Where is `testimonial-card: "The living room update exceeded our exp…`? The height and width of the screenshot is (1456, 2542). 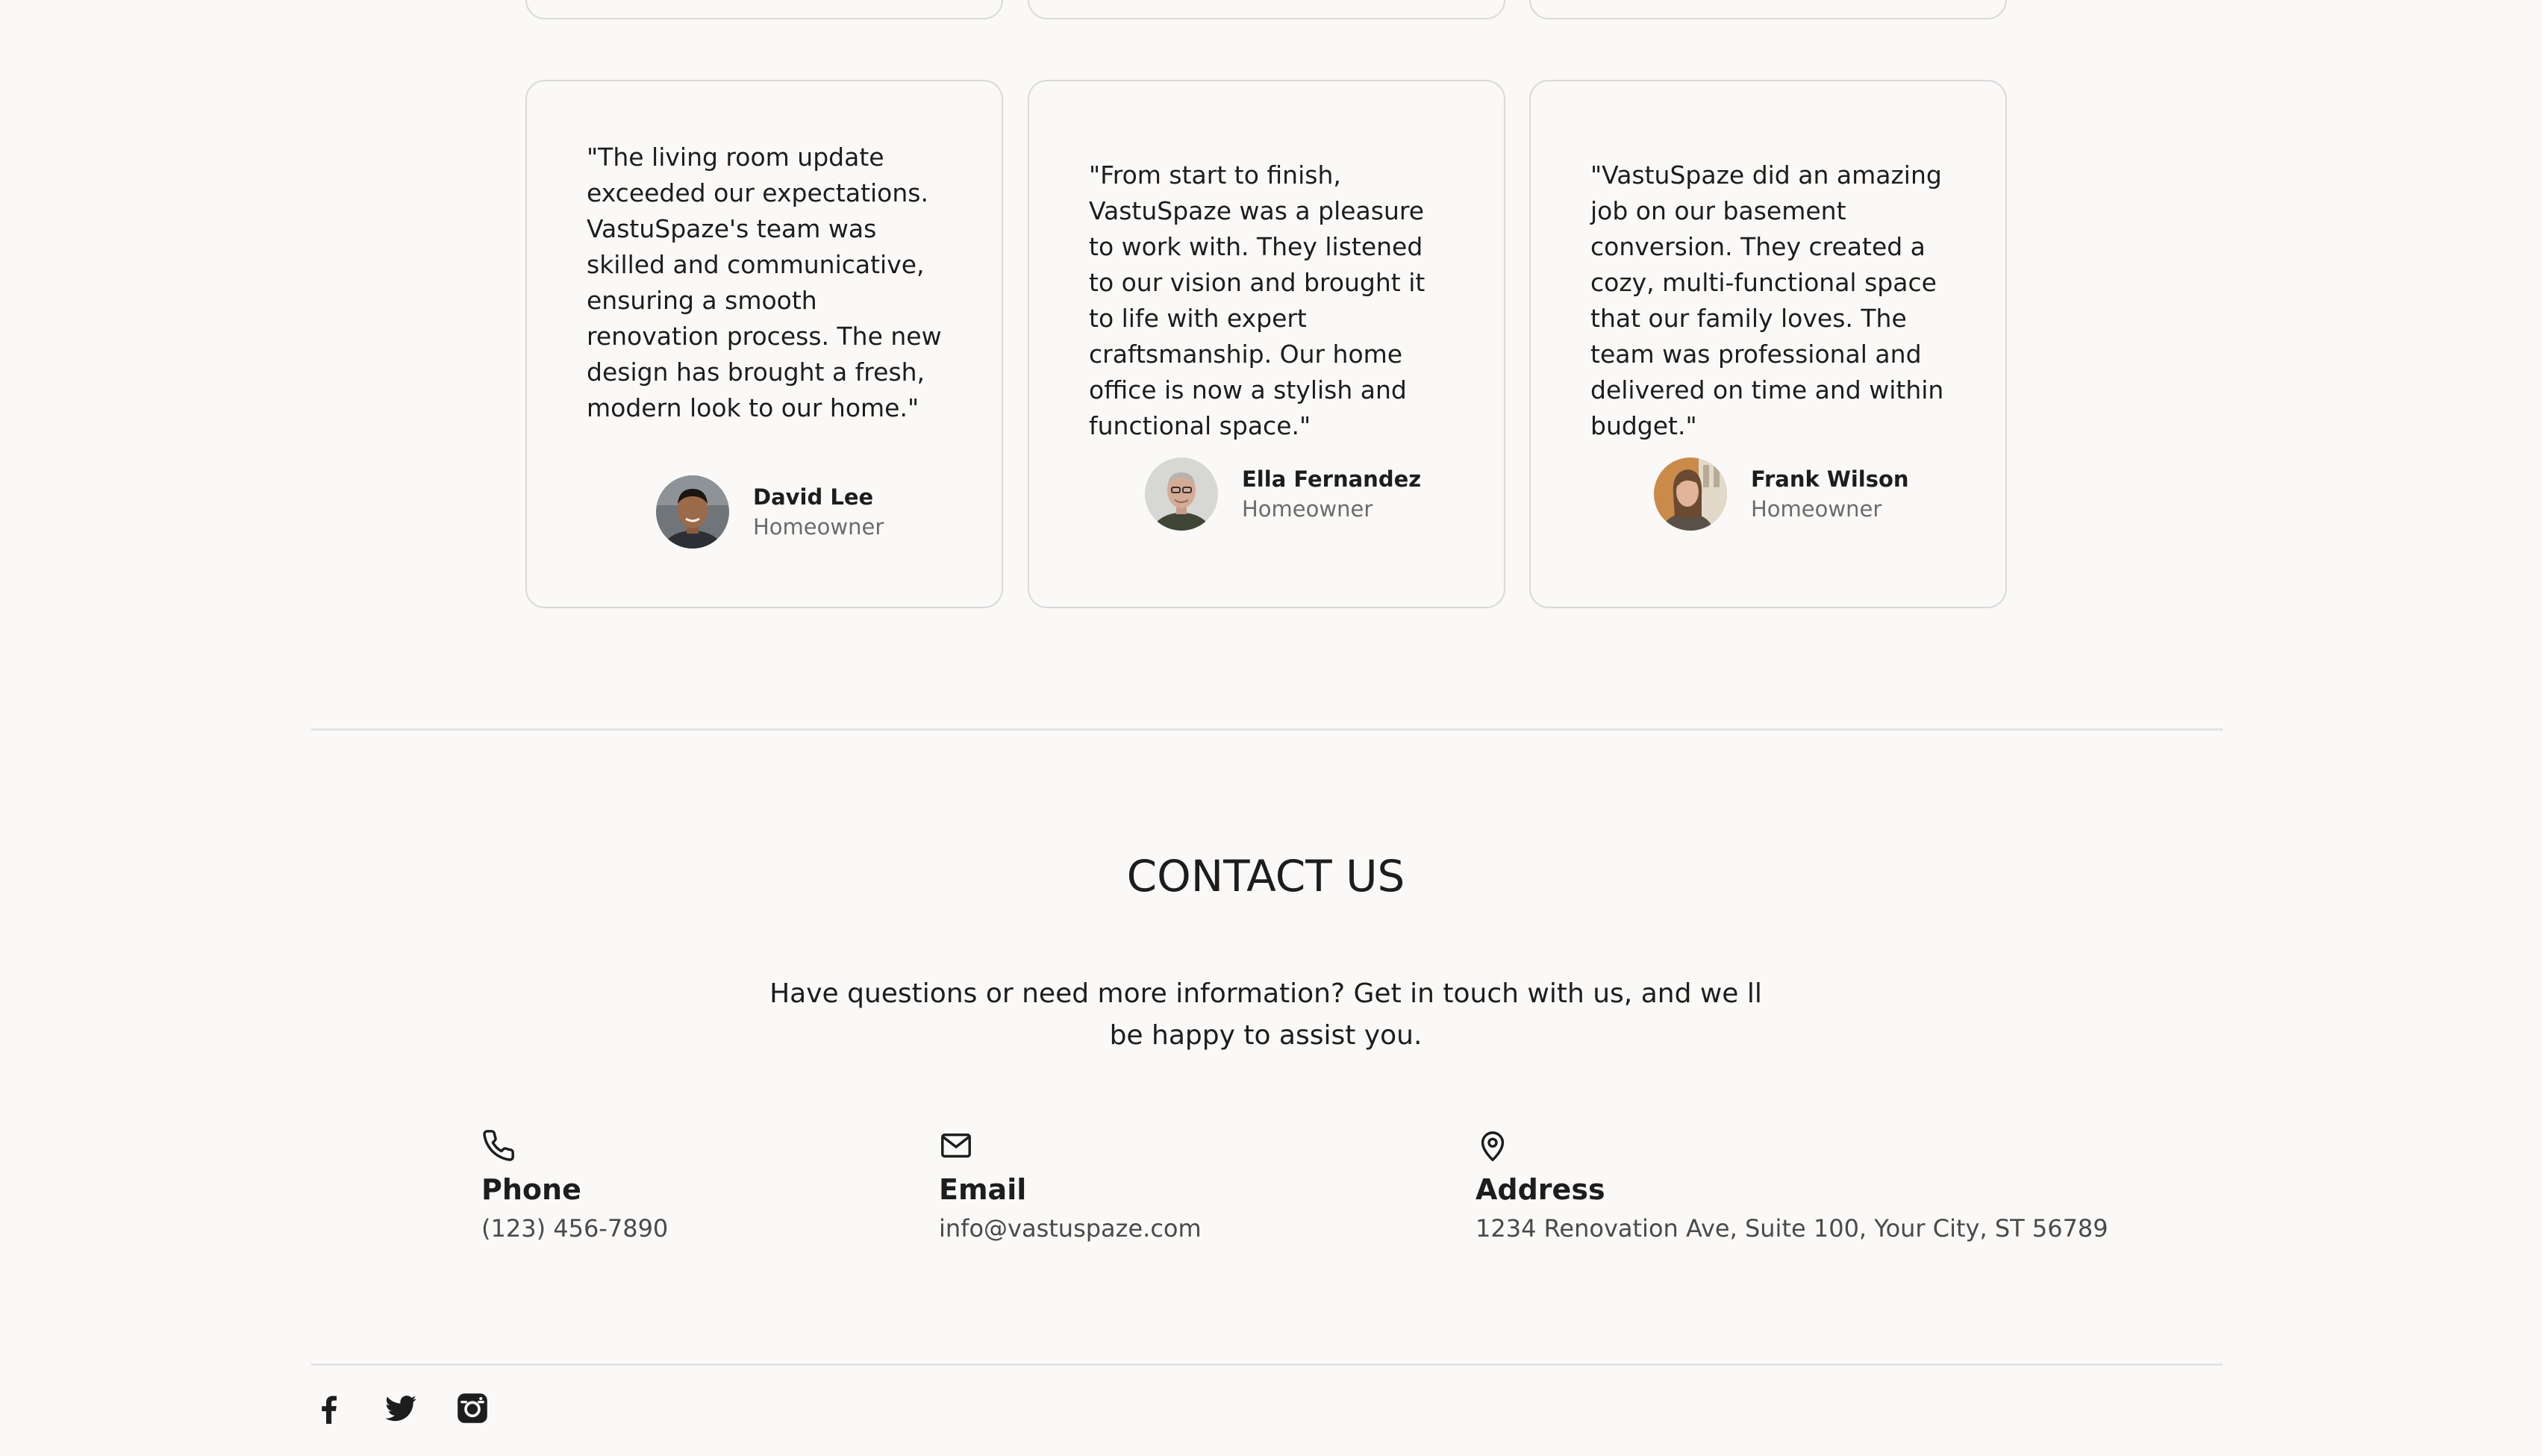
testimonial-card: "The living room update exceeded our exp… is located at coordinates (764, 344).